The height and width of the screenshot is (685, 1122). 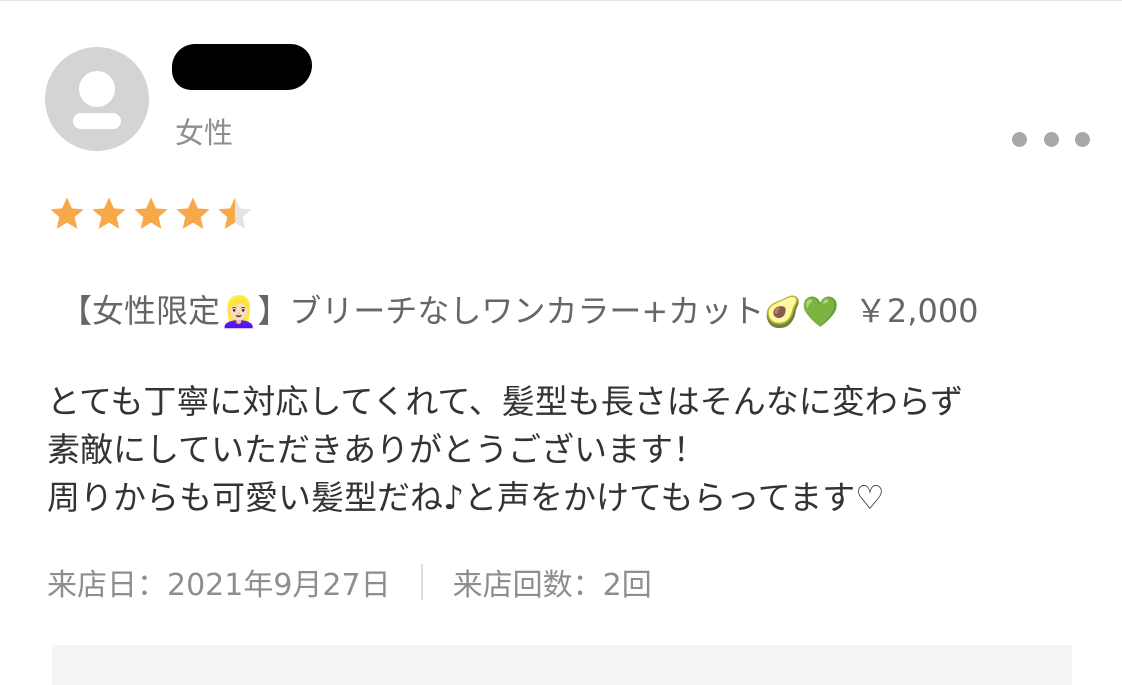 What do you see at coordinates (801, 312) in the screenshot?
I see `avocado-heart-emoji: 🥑💚` at bounding box center [801, 312].